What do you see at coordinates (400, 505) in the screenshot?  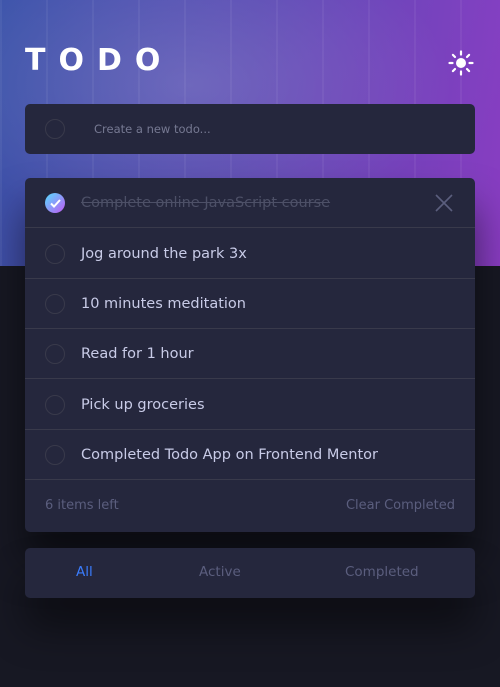 I see `clear-completed-button: Clear Completed` at bounding box center [400, 505].